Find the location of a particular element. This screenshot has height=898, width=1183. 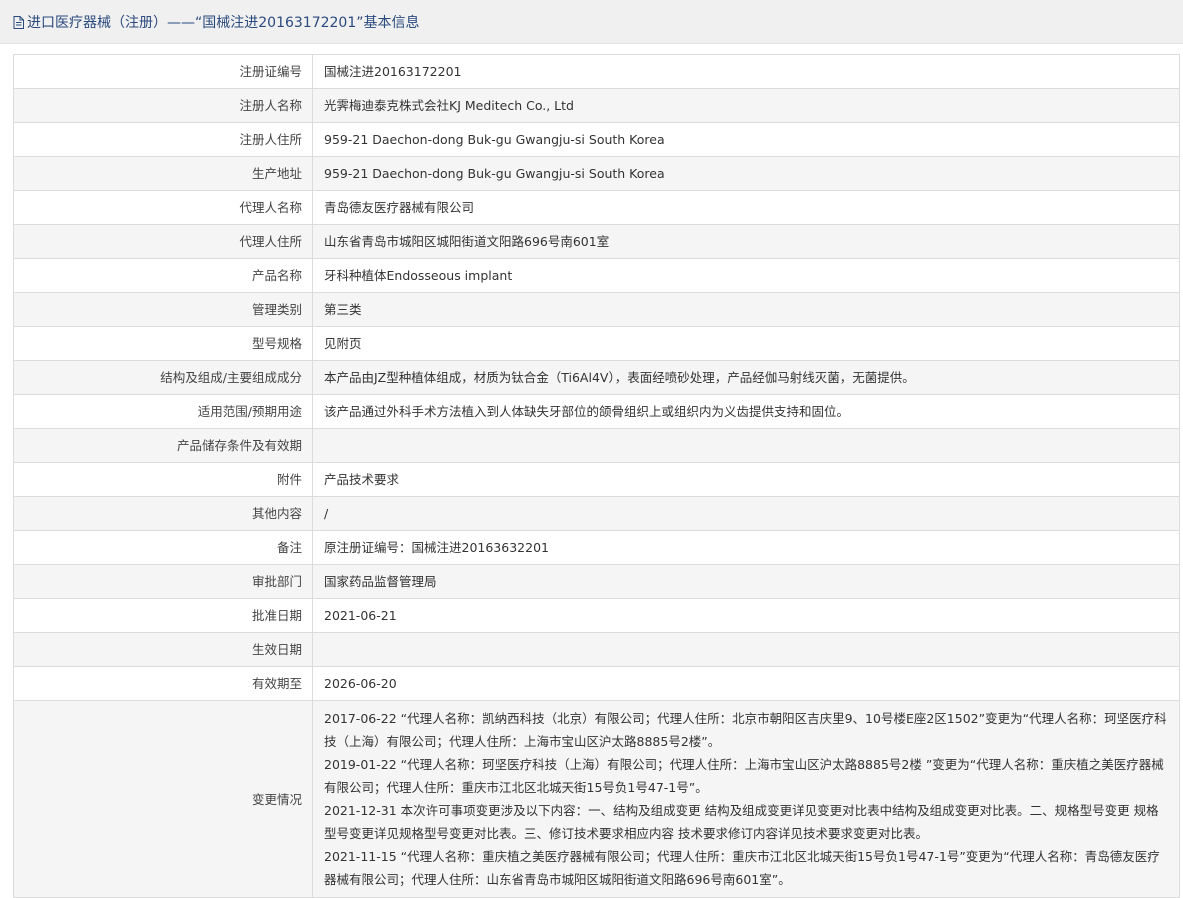

page-title-container: 进口医疗器械（注册）——“国械注进20163172201”基本信息 is located at coordinates (216, 22).